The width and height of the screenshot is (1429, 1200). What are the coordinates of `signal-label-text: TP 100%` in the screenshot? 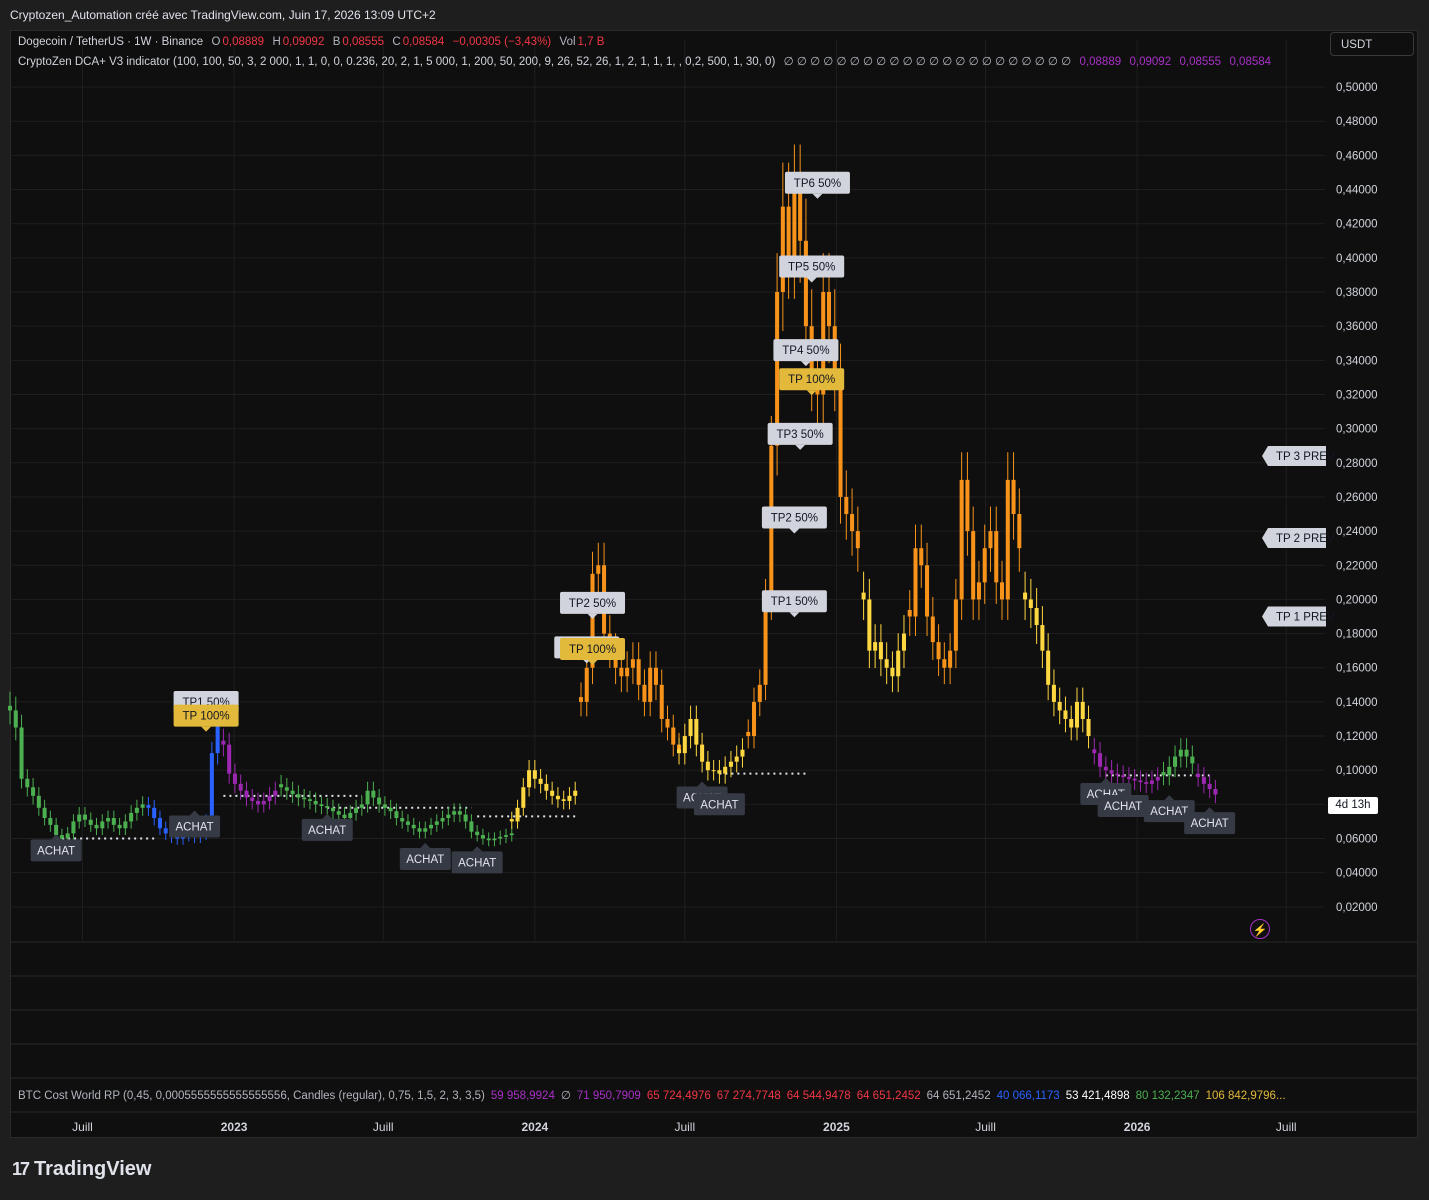 It's located at (811, 380).